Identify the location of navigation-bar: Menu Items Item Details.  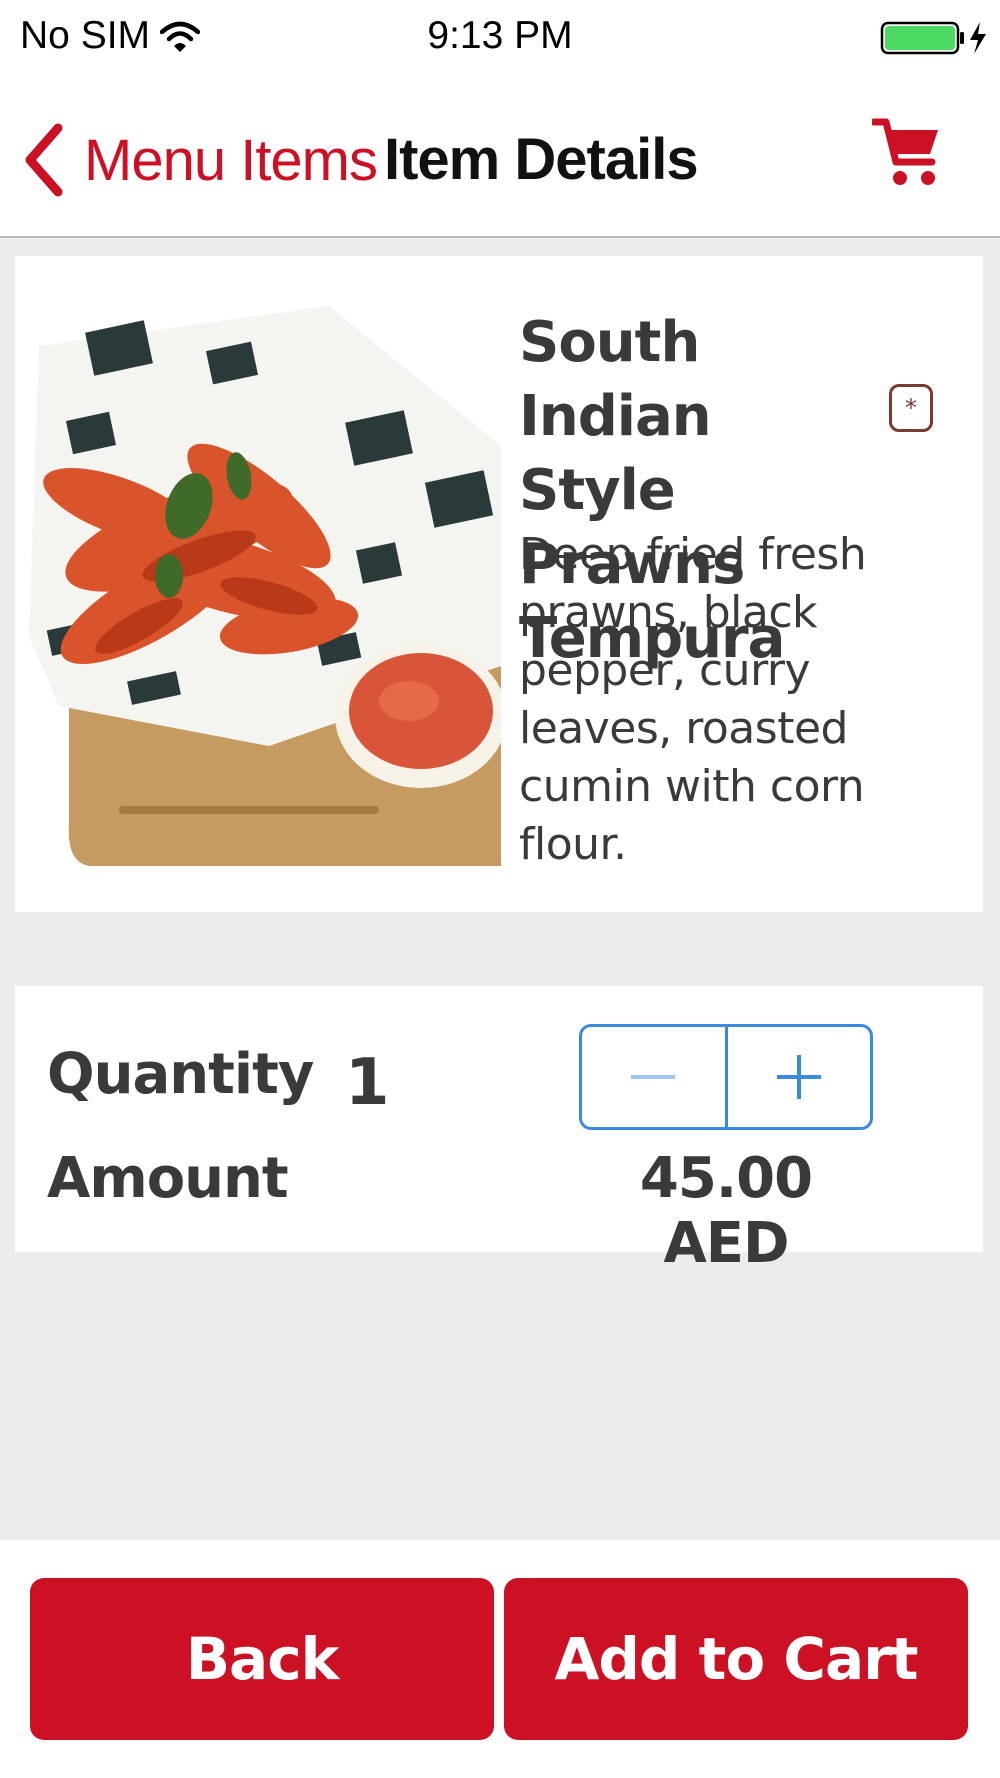
(500, 157).